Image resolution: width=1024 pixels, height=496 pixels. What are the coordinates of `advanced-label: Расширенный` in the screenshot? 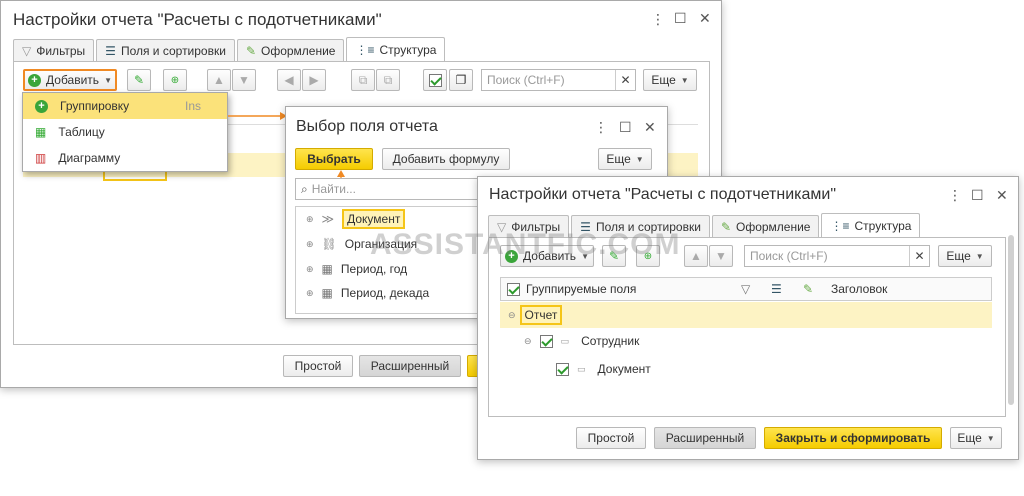 It's located at (705, 438).